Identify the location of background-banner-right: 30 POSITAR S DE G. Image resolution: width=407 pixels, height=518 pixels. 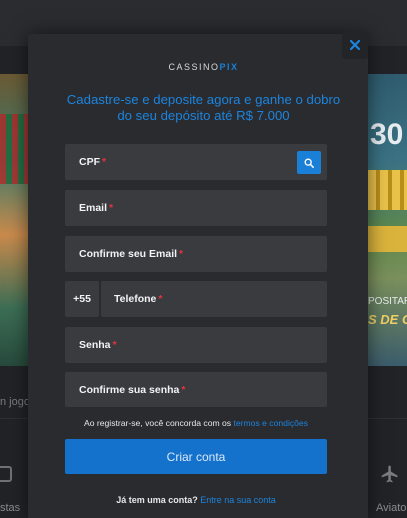
(387, 220).